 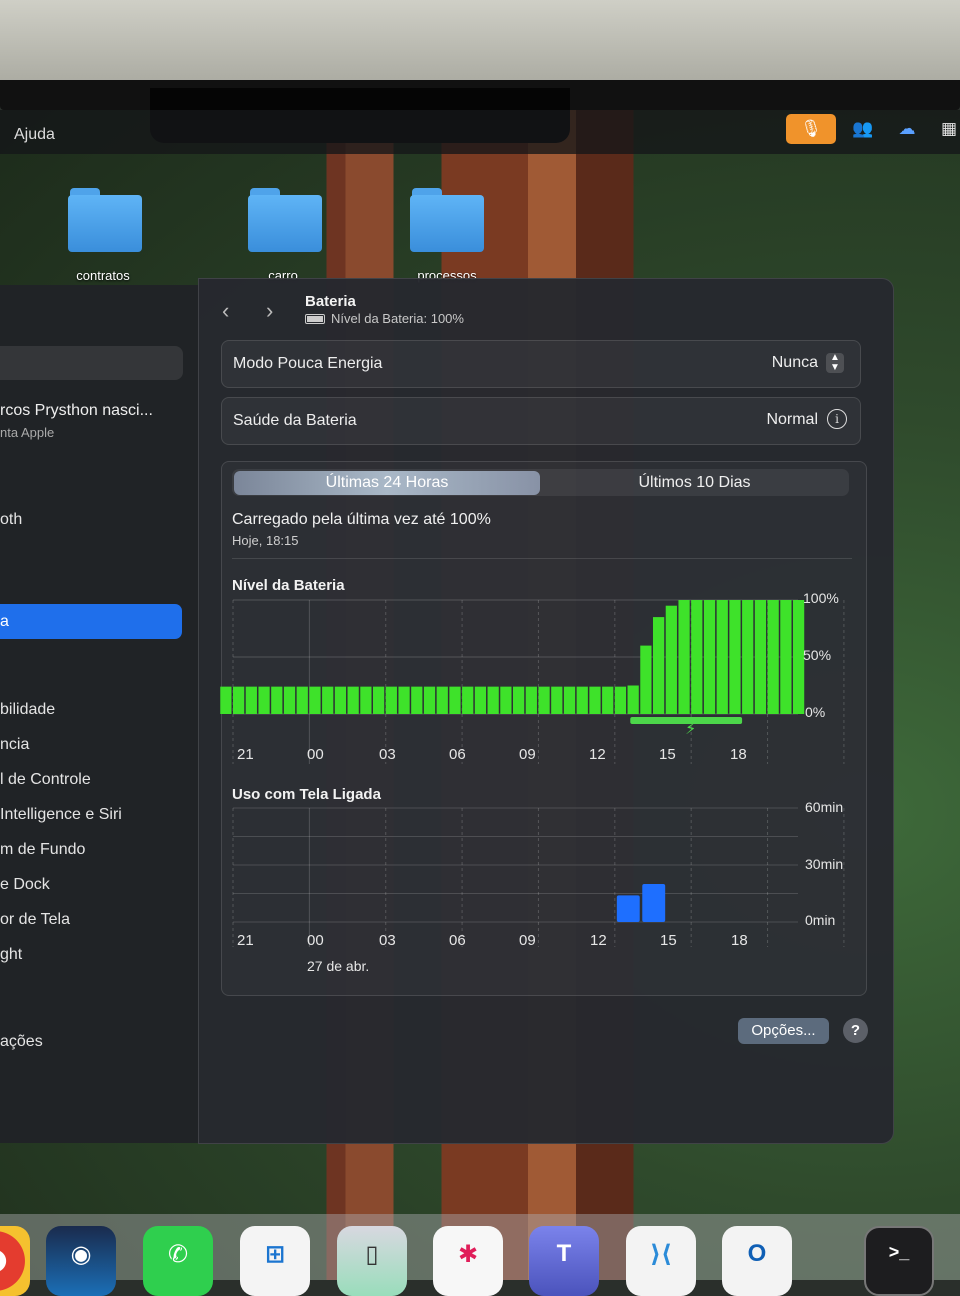 I want to click on battery-x-tick: 00, so click(x=315, y=754).